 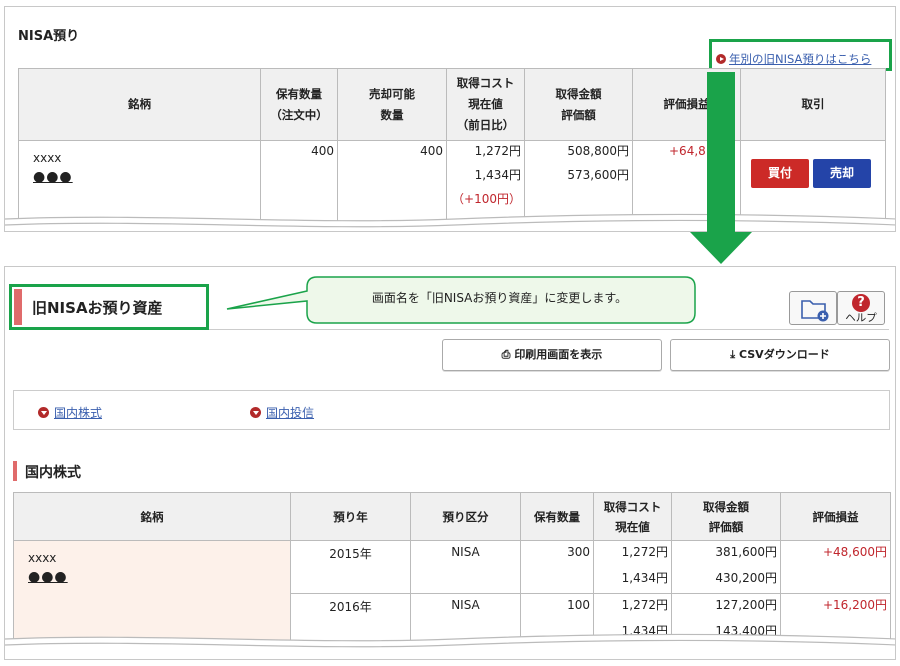 What do you see at coordinates (70, 412) in the screenshot?
I see `anchor-domestic-stock: 国内株式` at bounding box center [70, 412].